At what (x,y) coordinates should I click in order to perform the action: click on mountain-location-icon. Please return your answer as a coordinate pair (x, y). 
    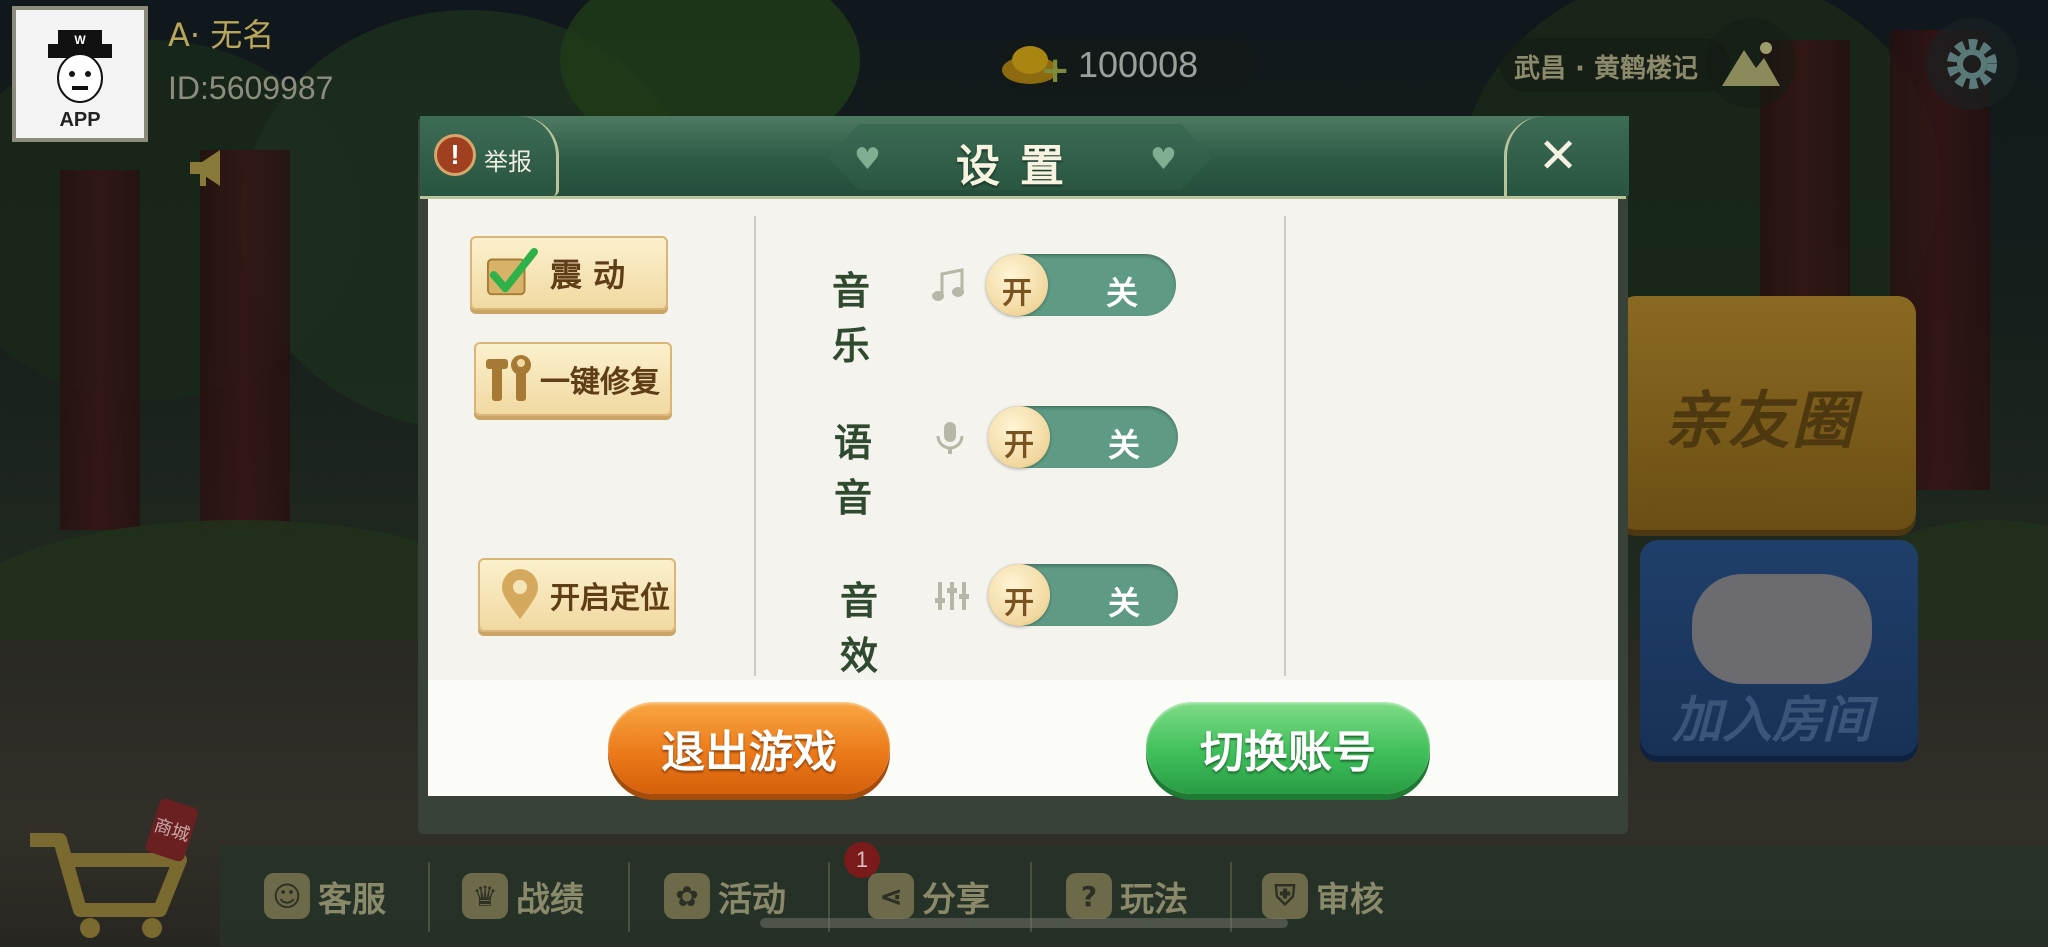
    Looking at the image, I should click on (1751, 63).